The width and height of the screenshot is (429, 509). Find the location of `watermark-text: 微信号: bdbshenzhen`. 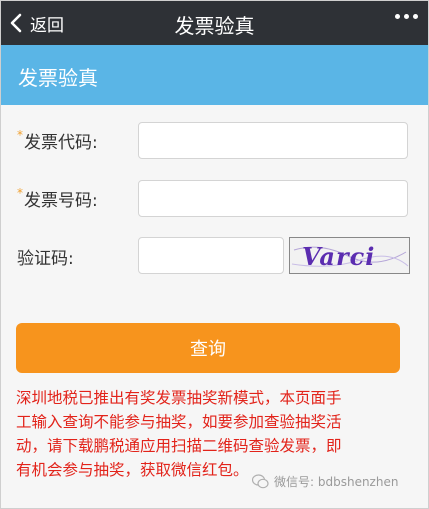

watermark-text: 微信号: bdbshenzhen is located at coordinates (336, 482).